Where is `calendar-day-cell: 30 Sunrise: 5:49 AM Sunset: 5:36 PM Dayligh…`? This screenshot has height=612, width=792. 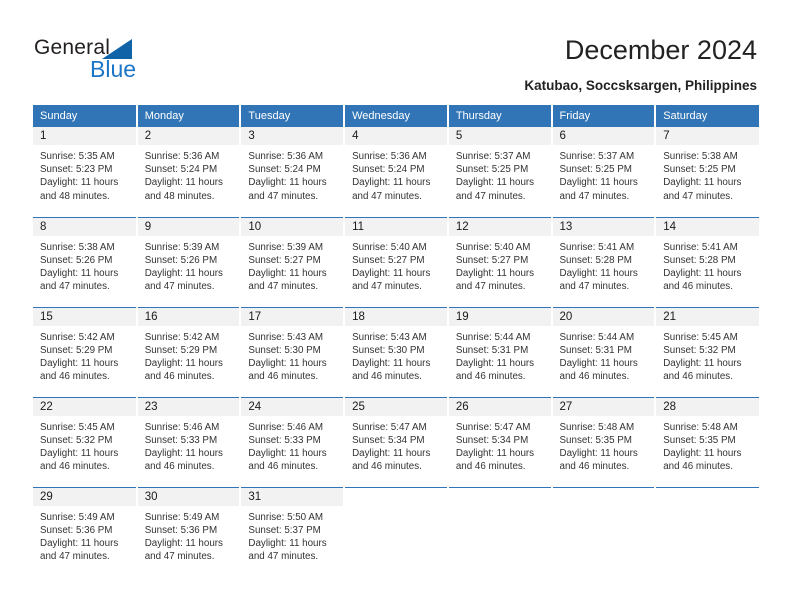 calendar-day-cell: 30 Sunrise: 5:49 AM Sunset: 5:36 PM Dayligh… is located at coordinates (189, 531).